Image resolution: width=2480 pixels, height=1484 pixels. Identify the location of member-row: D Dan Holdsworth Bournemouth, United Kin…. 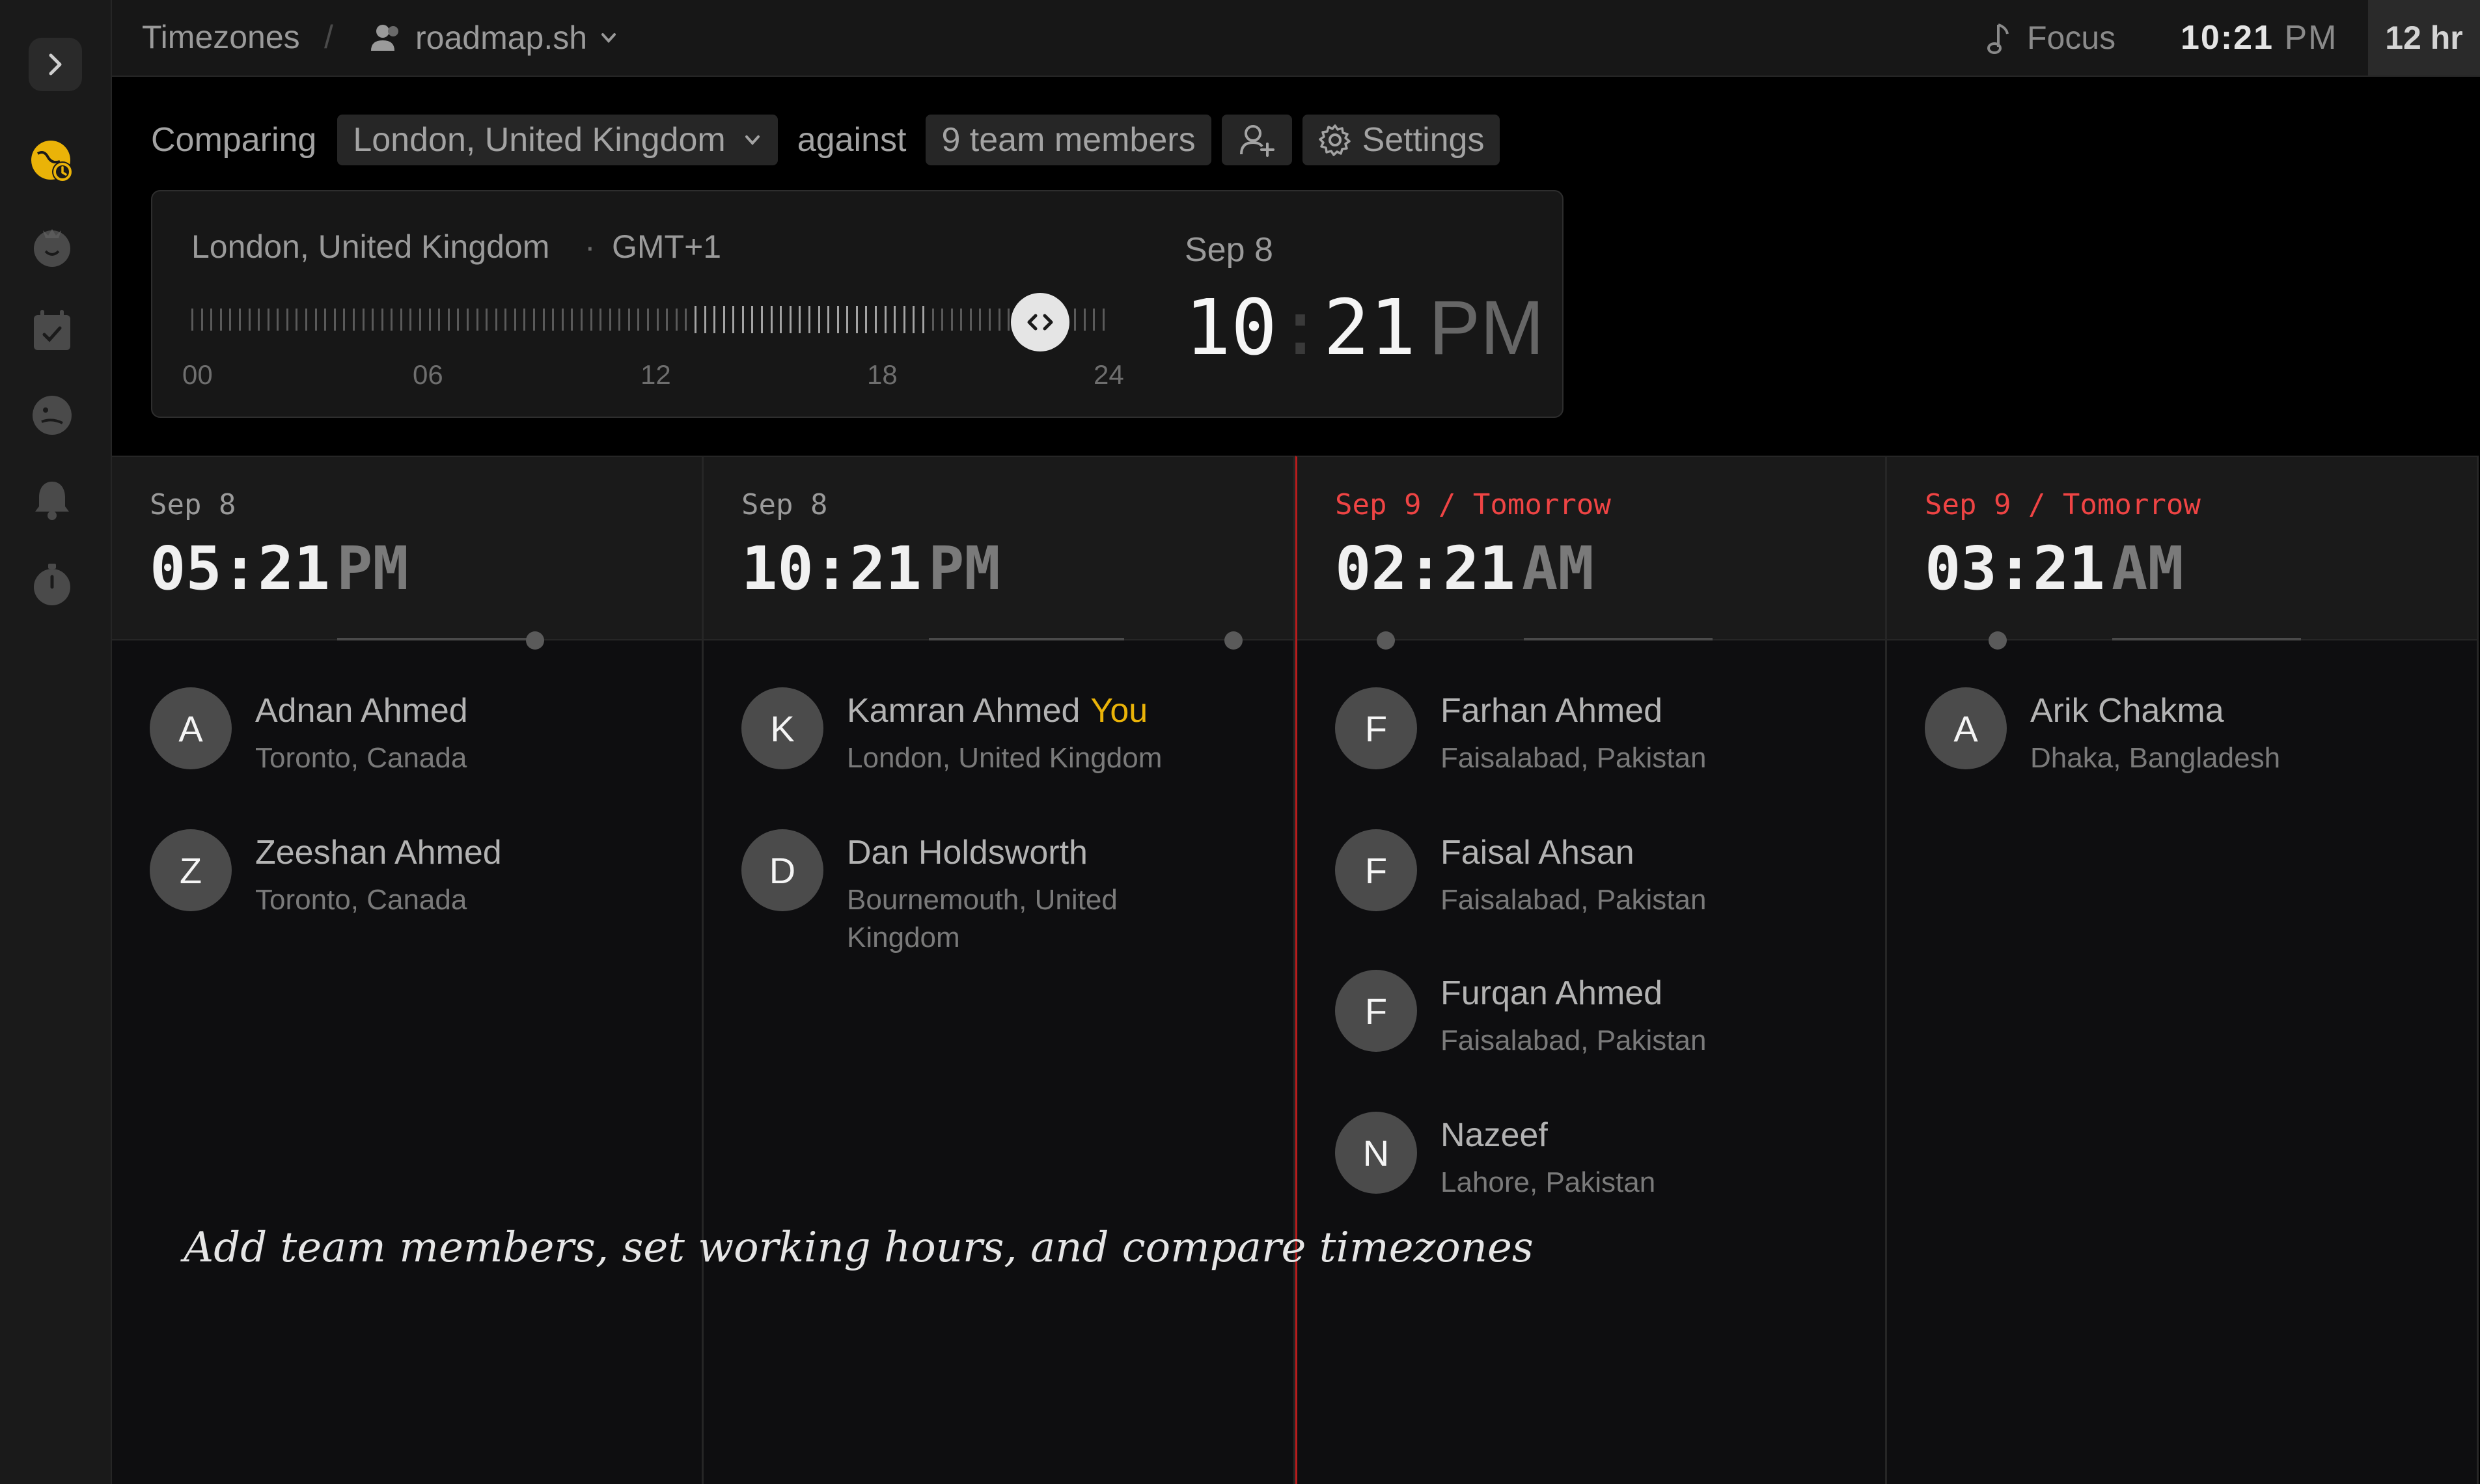
(1008, 891).